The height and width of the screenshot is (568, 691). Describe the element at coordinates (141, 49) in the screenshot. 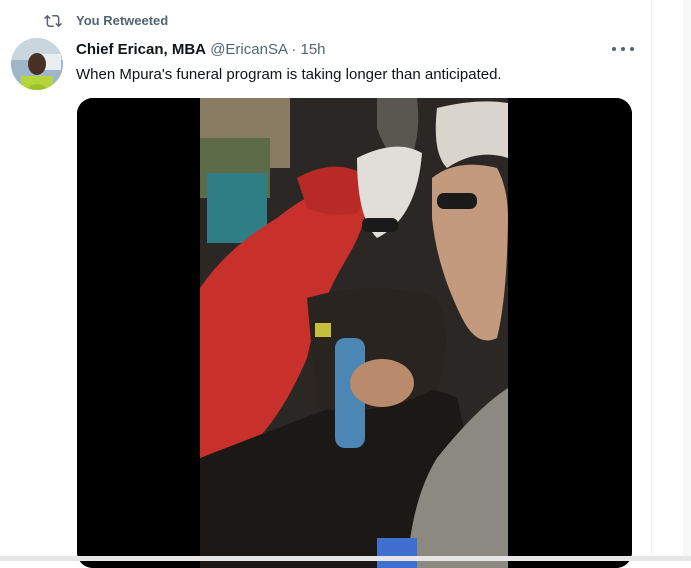

I see `author-name: Chief Erican, MBA` at that location.